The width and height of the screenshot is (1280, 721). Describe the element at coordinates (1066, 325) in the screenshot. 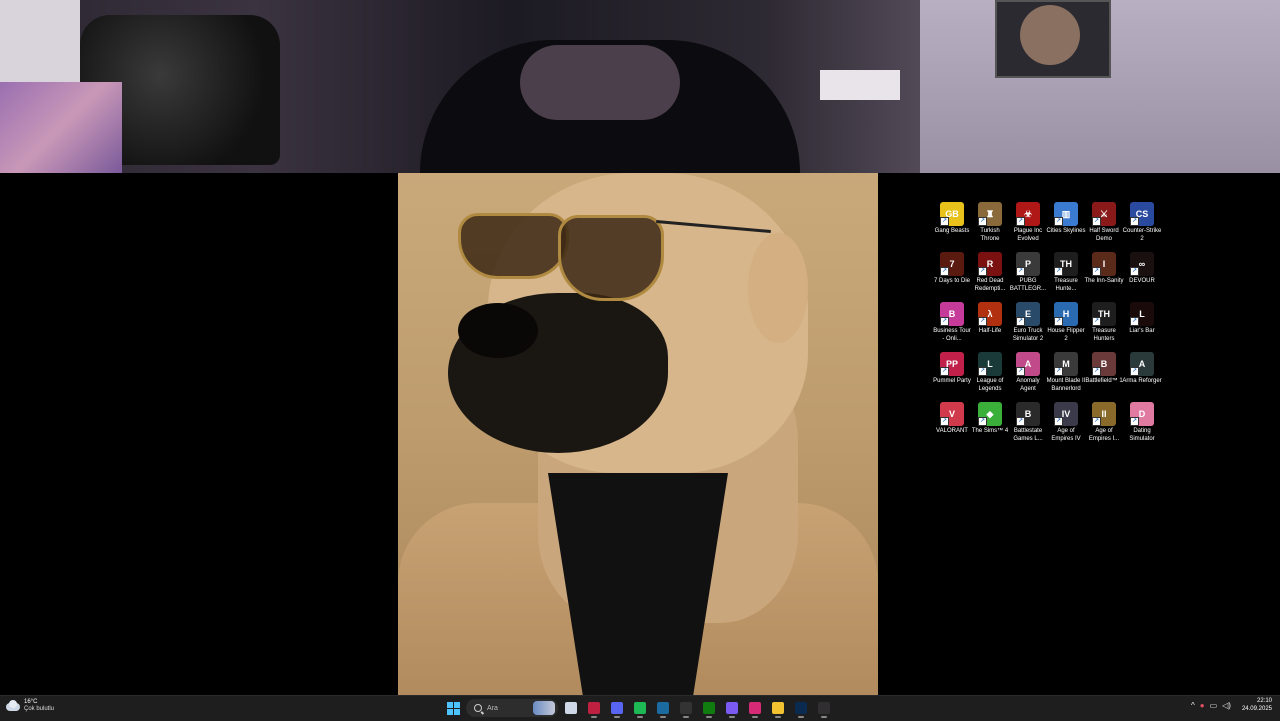

I see `desktop-icon: H ↗ House Flipper 2` at that location.